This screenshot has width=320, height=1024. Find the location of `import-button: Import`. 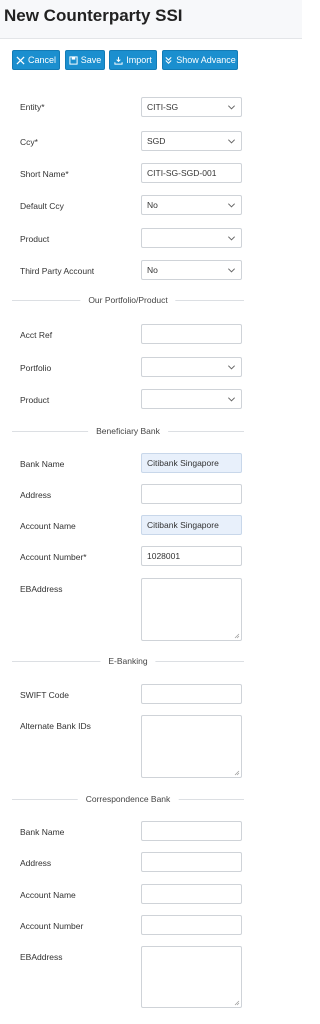

import-button: Import is located at coordinates (133, 60).